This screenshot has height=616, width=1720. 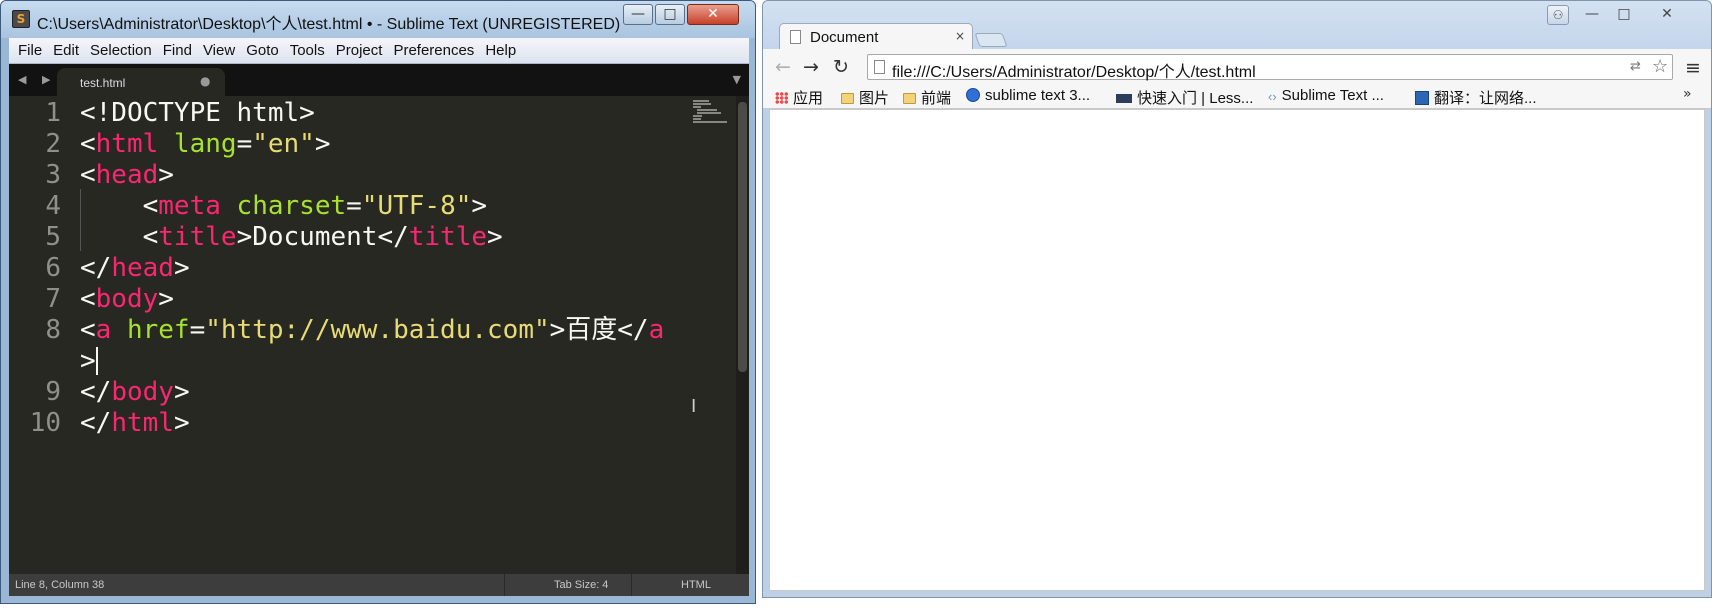 What do you see at coordinates (197, 113) in the screenshot?
I see `code-line-1: <!DOCTYPE html>` at bounding box center [197, 113].